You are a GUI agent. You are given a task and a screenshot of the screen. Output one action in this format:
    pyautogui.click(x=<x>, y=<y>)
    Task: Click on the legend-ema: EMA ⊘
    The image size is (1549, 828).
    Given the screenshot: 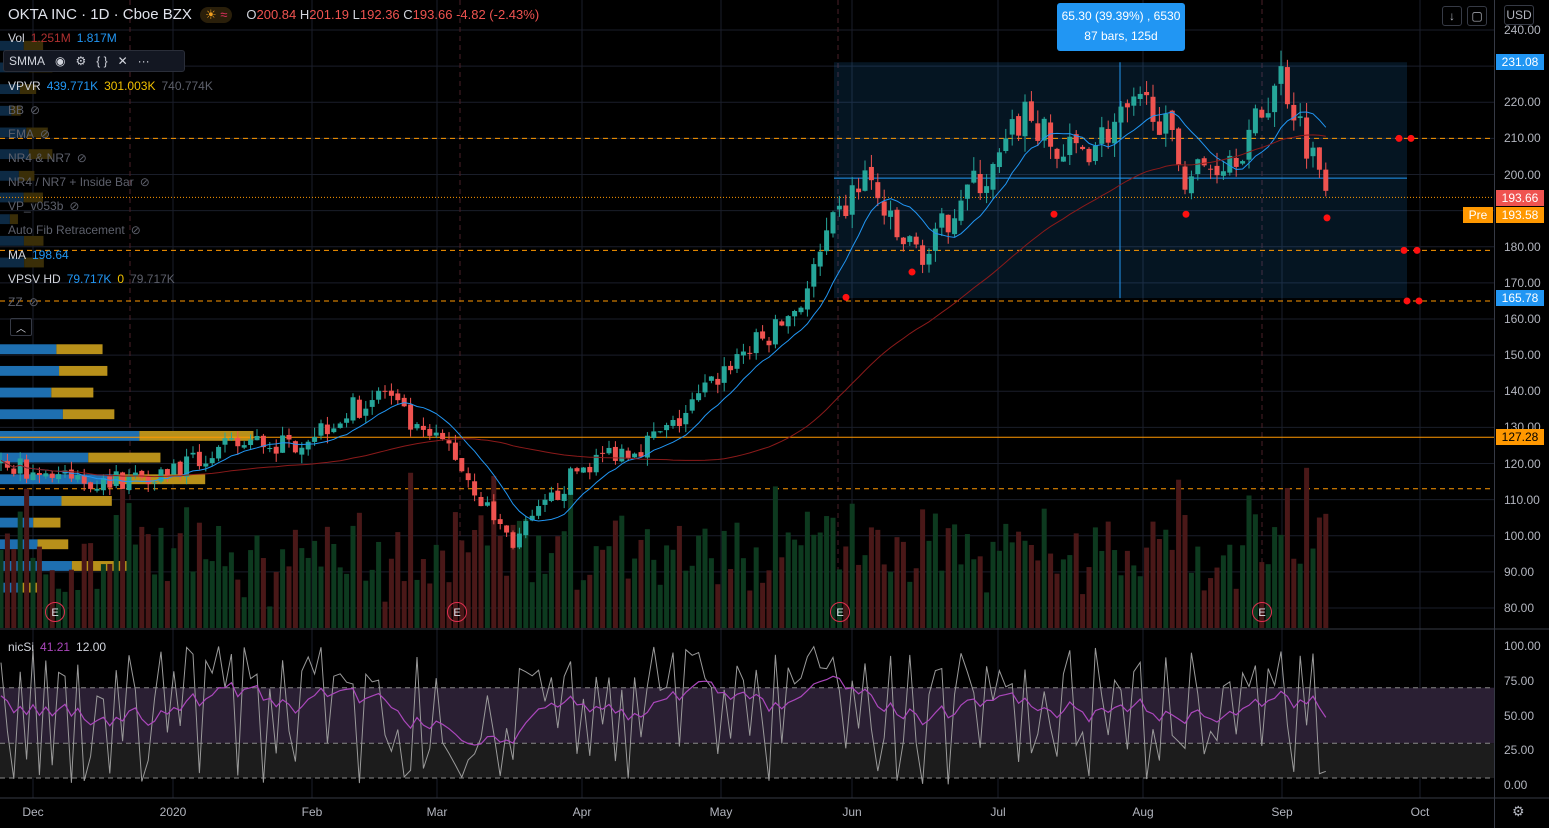 What is the action you would take?
    pyautogui.click(x=29, y=134)
    